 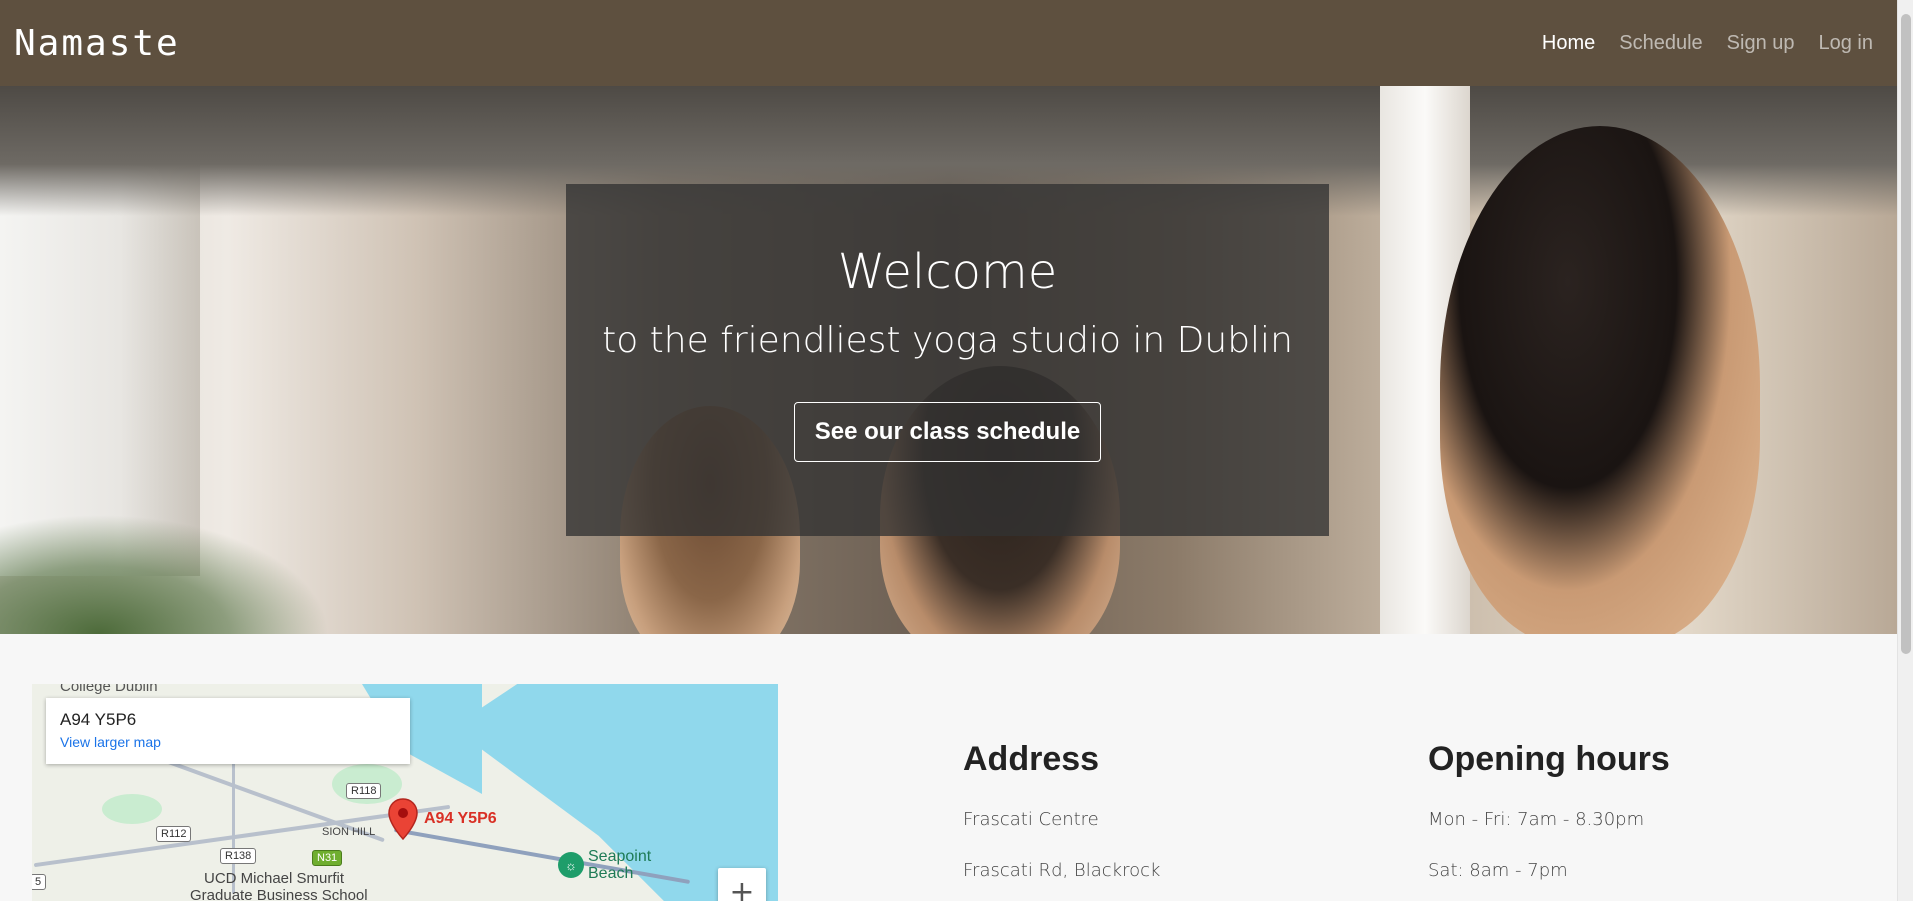 I want to click on map-card-title: A94 Y5P6, so click(x=98, y=719).